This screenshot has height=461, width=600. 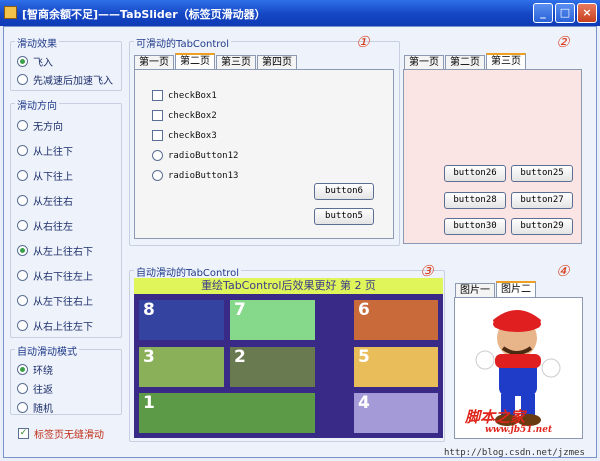 What do you see at coordinates (65, 79) in the screenshot?
I see `radio-decel-accel: 先减速后加速飞入` at bounding box center [65, 79].